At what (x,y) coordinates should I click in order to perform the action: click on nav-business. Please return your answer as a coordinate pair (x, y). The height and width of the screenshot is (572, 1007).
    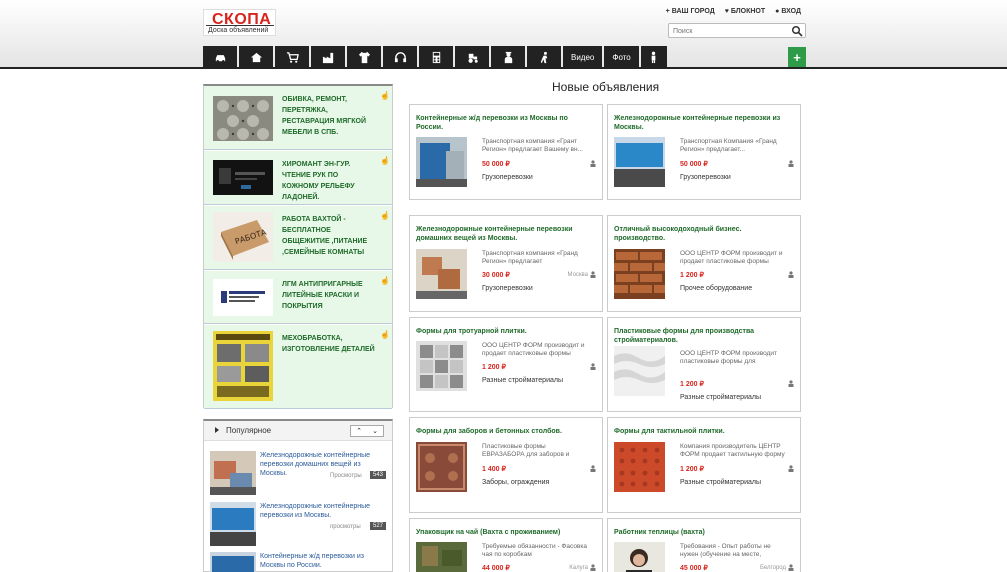
    Looking at the image, I should click on (436, 57).